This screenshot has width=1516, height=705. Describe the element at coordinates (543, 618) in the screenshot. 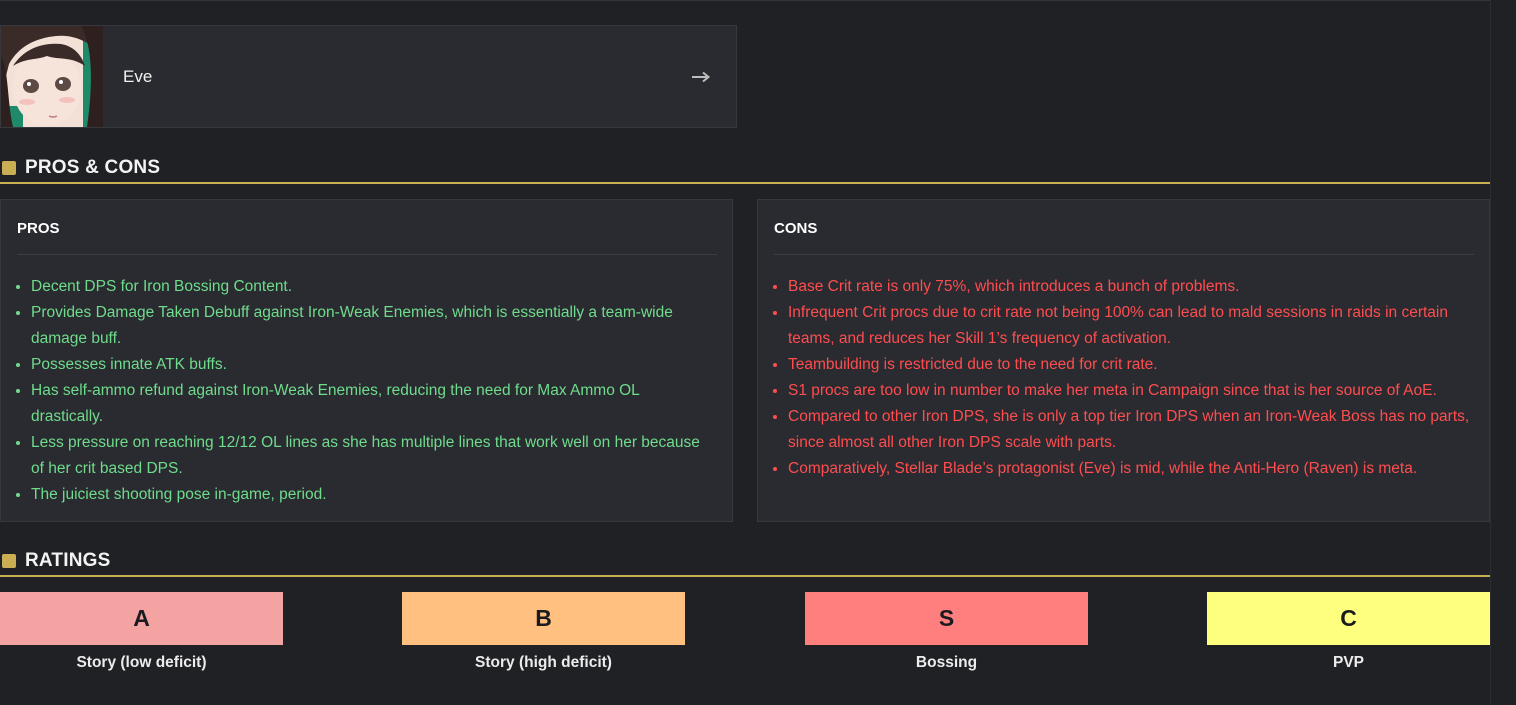

I see `rating-grade-box: B` at that location.